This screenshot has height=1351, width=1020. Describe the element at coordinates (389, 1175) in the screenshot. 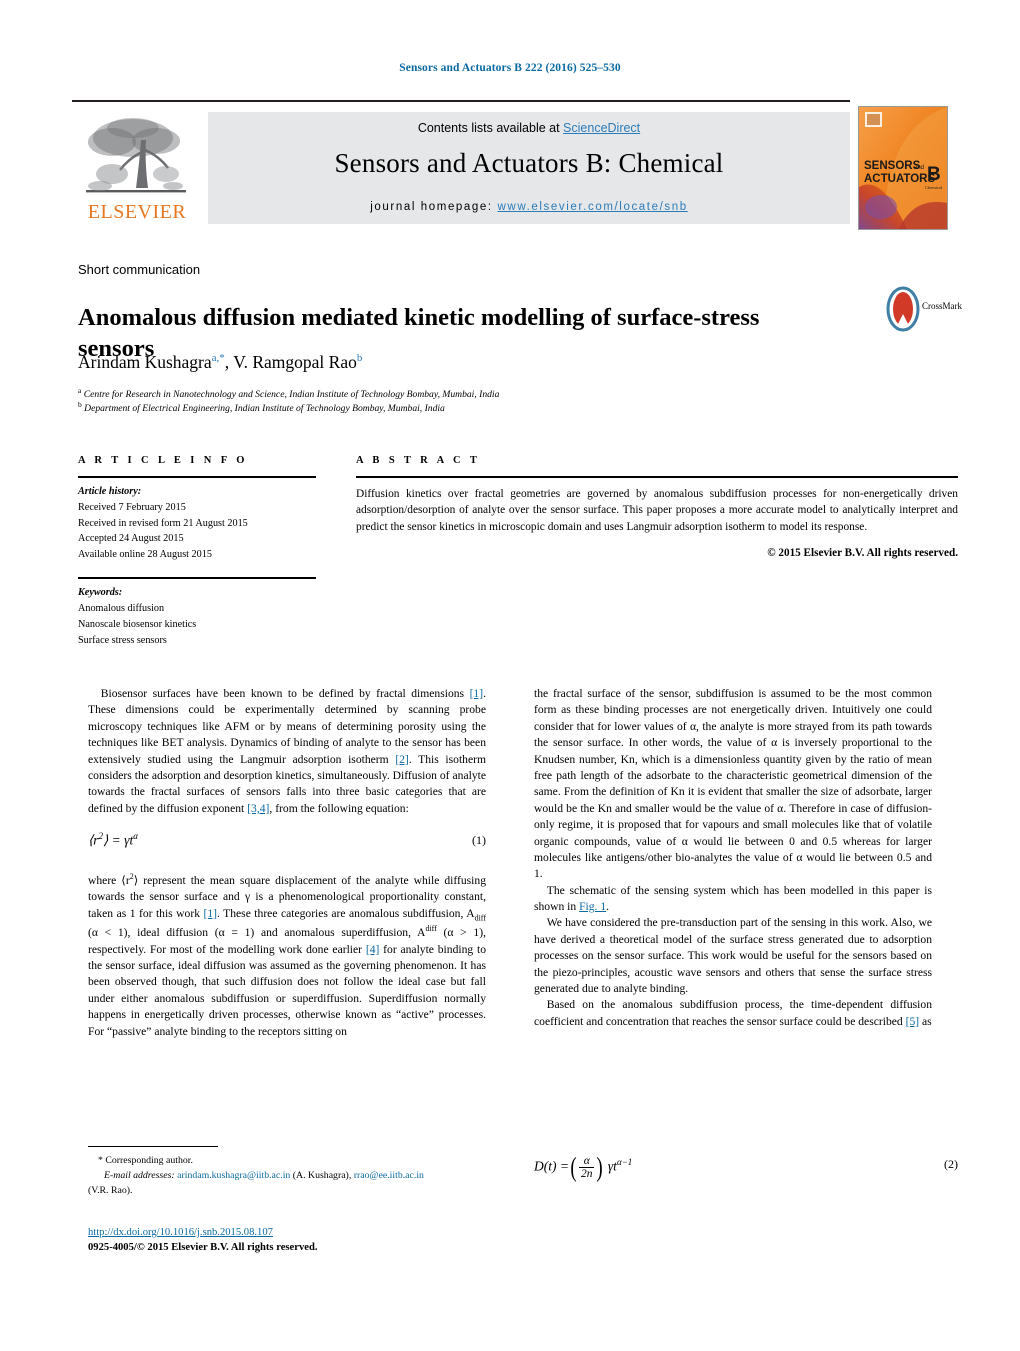

I see `email-link-2: rrao@ee.iitb.ac.in` at that location.